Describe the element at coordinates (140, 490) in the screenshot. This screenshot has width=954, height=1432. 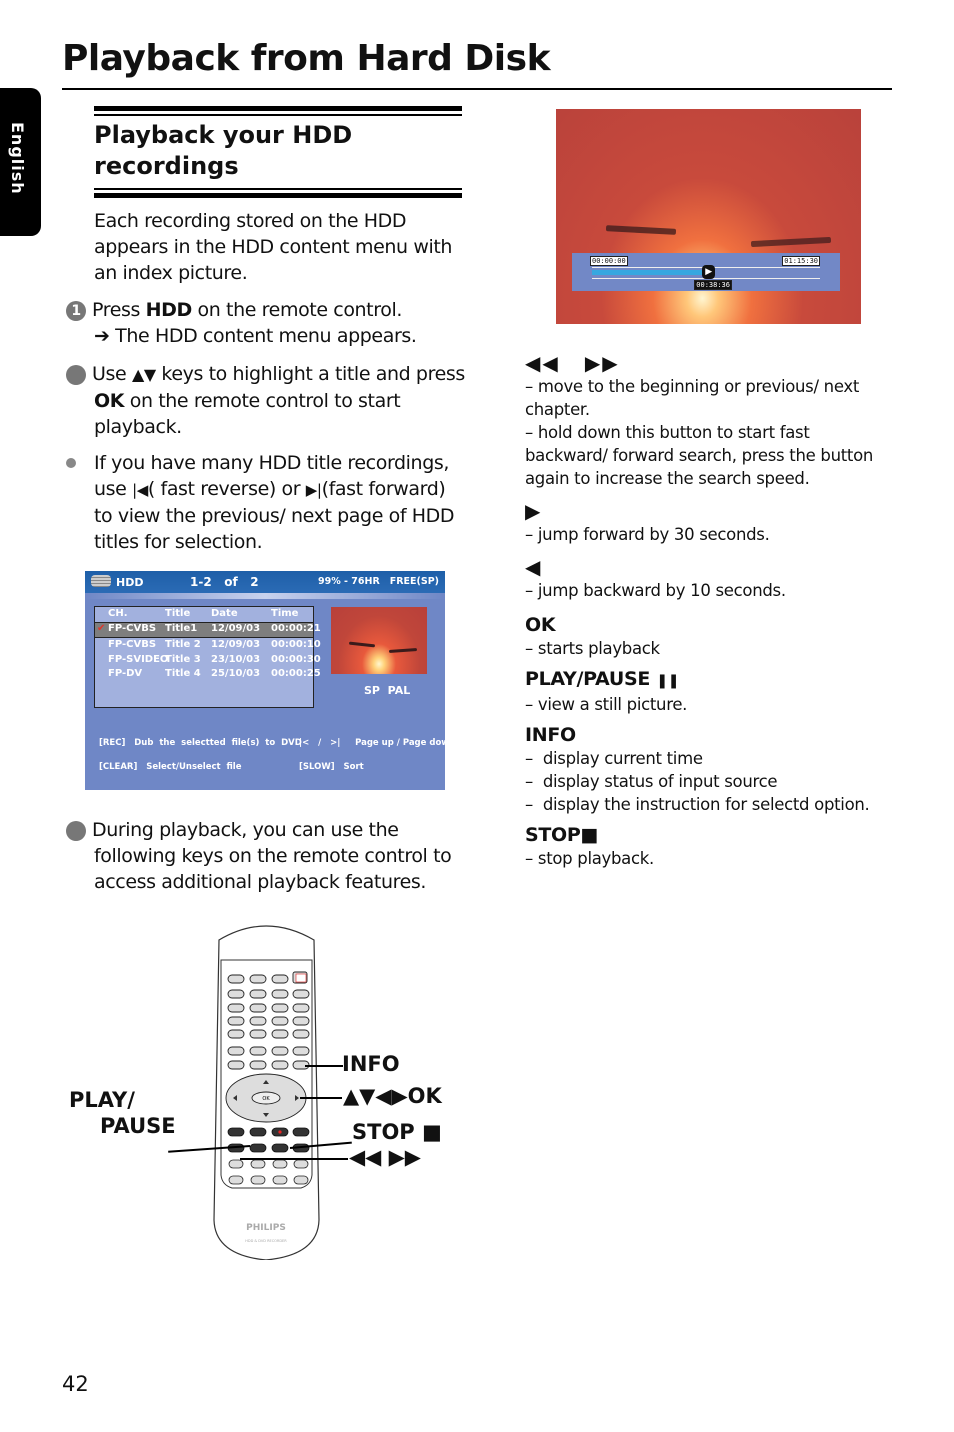
I see `skip-back-icon: |◀` at that location.